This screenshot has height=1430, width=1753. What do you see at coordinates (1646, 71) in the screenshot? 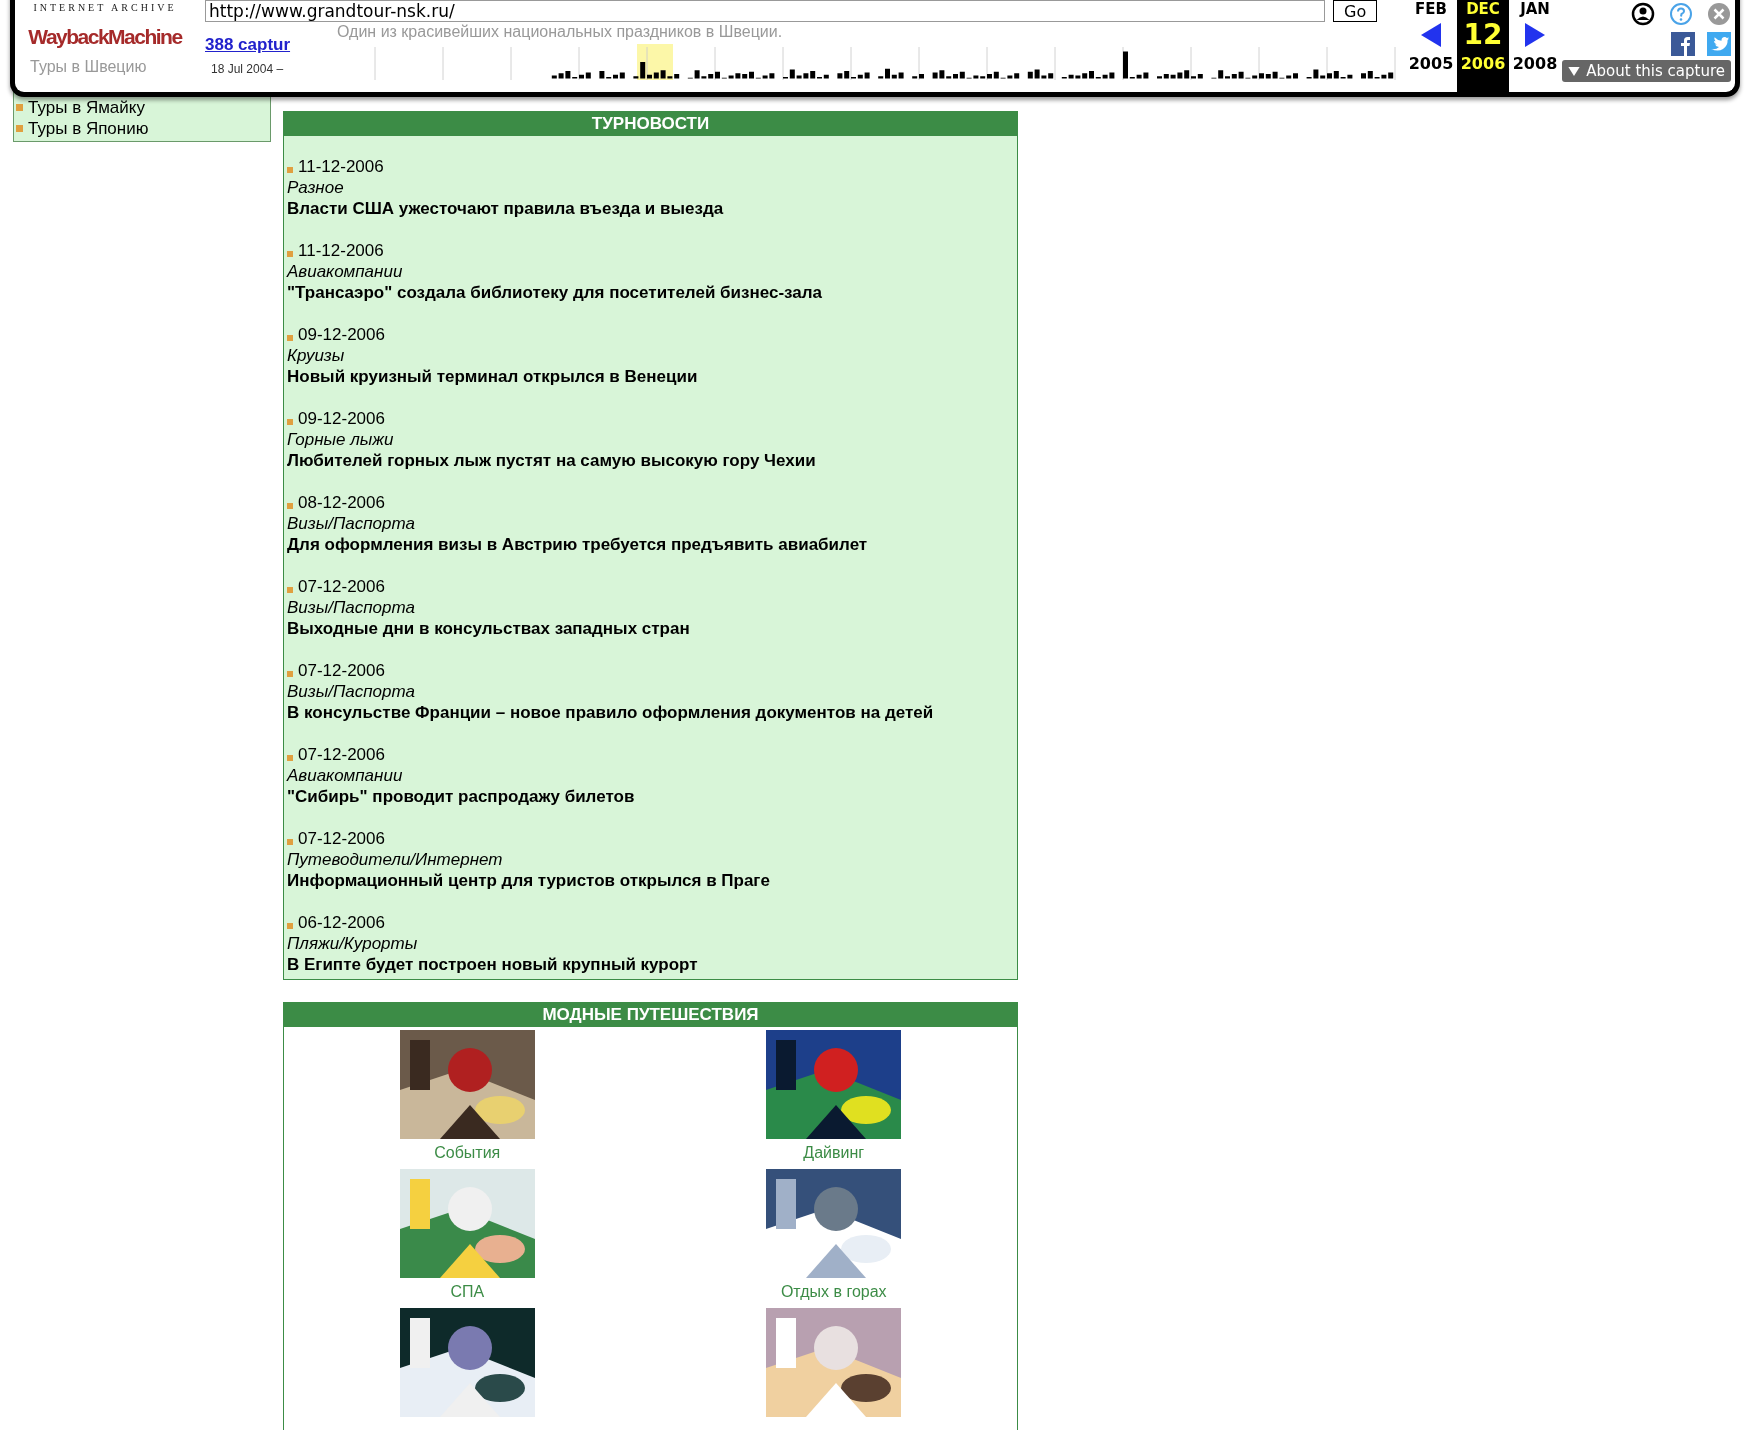
I see `about-capture-button: About this capture` at bounding box center [1646, 71].